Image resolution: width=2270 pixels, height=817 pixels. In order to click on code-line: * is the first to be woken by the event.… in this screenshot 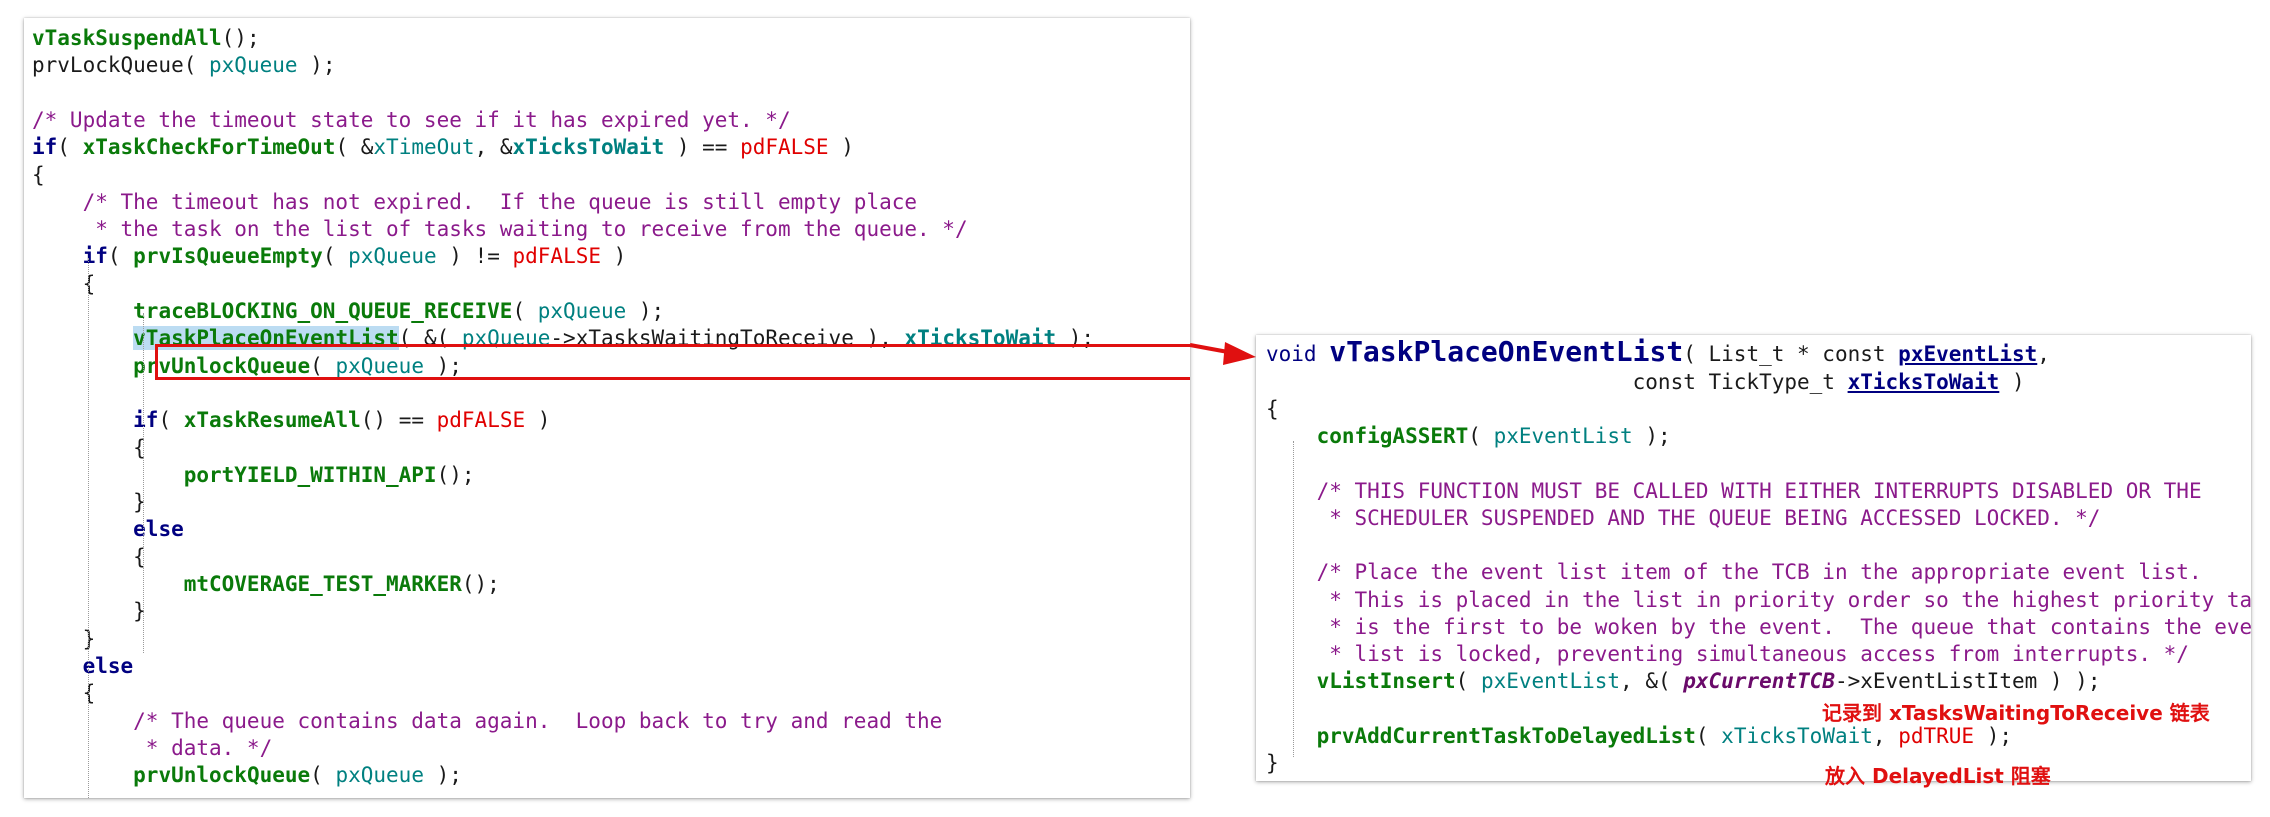, I will do `click(1753, 627)`.